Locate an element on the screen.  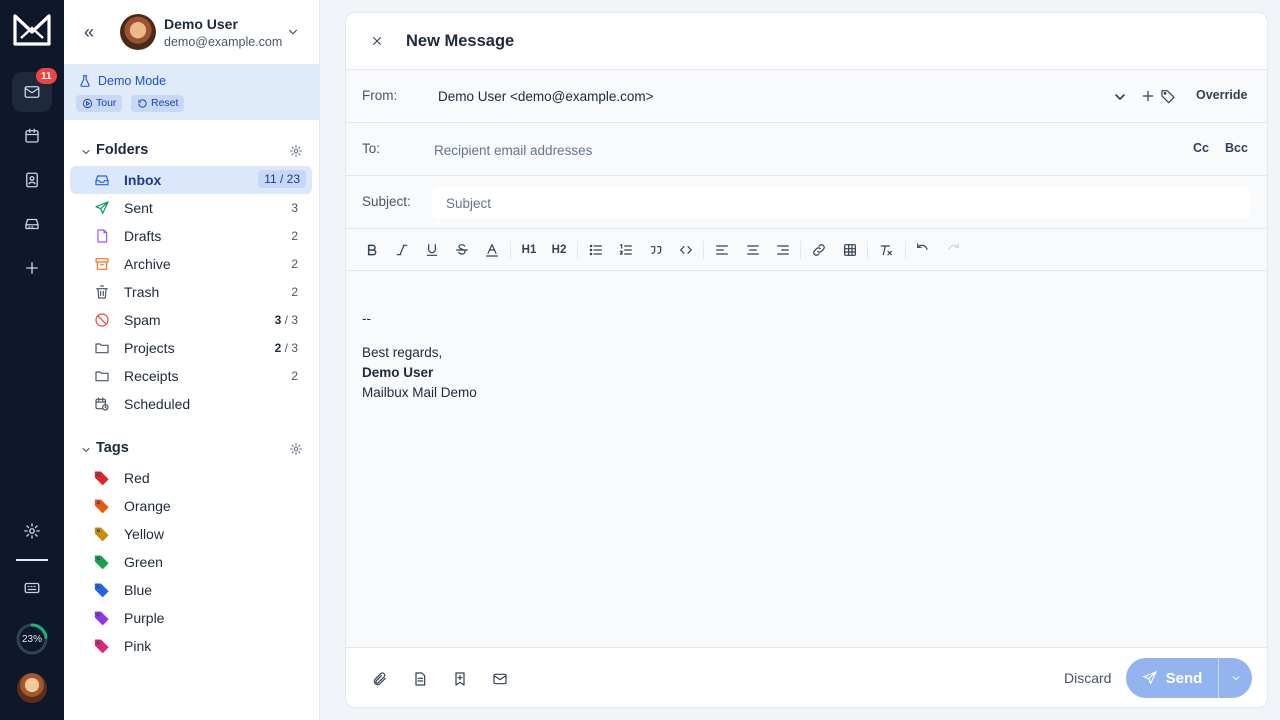
blockquote-icon is located at coordinates (656, 250).